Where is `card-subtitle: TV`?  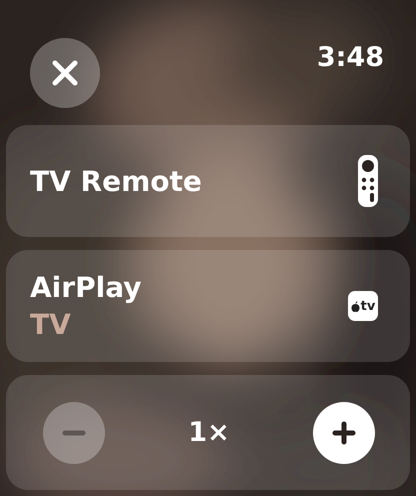 card-subtitle: TV is located at coordinates (51, 324).